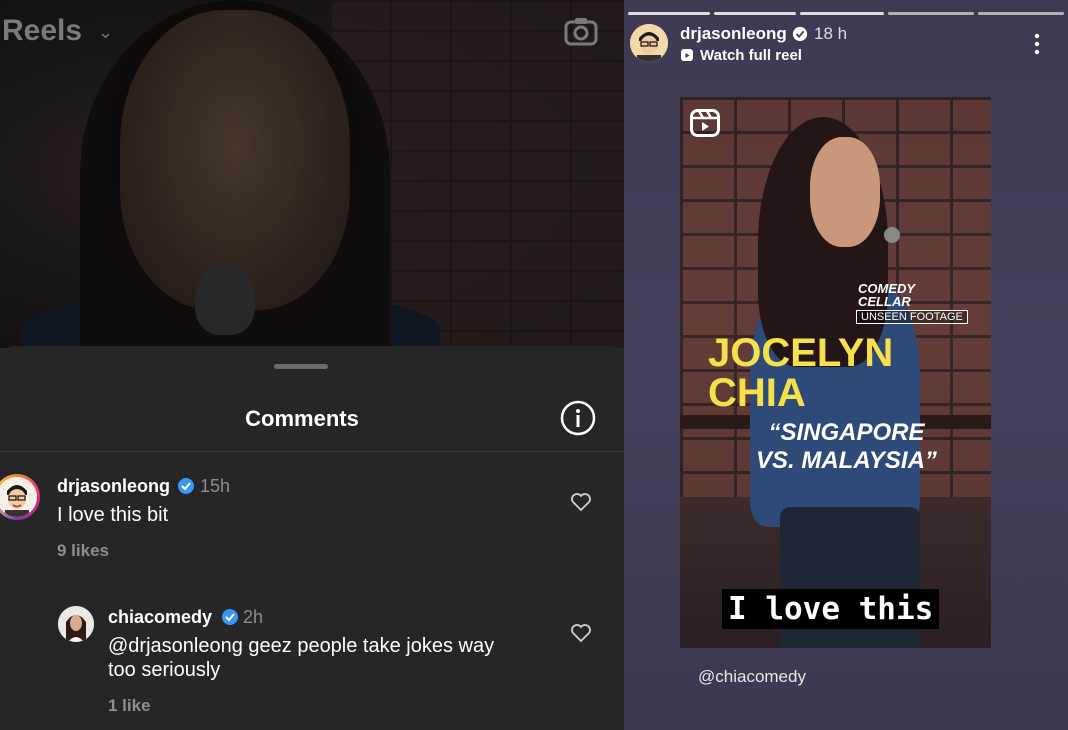 Image resolution: width=1068 pixels, height=730 pixels. Describe the element at coordinates (887, 295) in the screenshot. I see `comedy-cellar-logo: COMEDY CELLAR` at that location.